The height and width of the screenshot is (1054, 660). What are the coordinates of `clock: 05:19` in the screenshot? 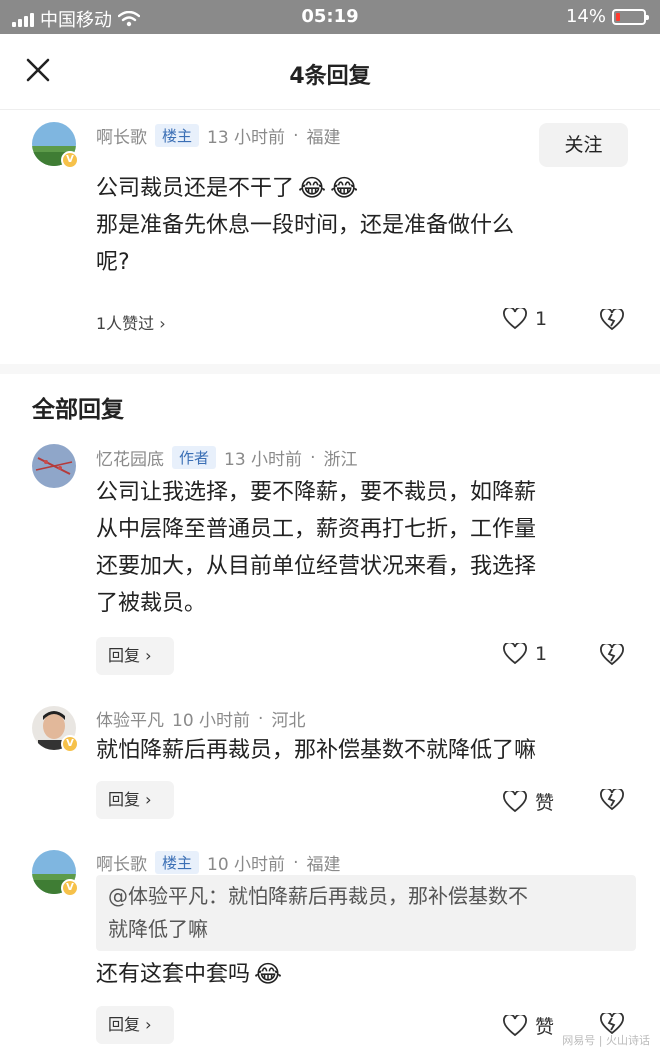 It's located at (330, 16).